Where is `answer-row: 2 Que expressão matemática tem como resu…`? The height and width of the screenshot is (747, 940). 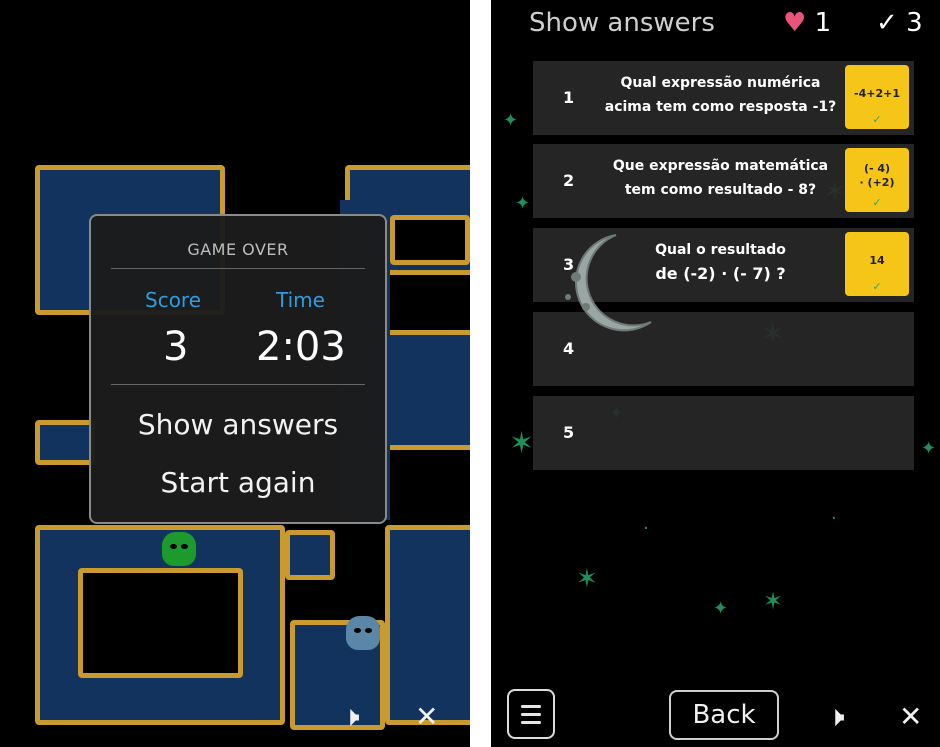
answer-row: 2 Que expressão matemática tem como resu… is located at coordinates (723, 181).